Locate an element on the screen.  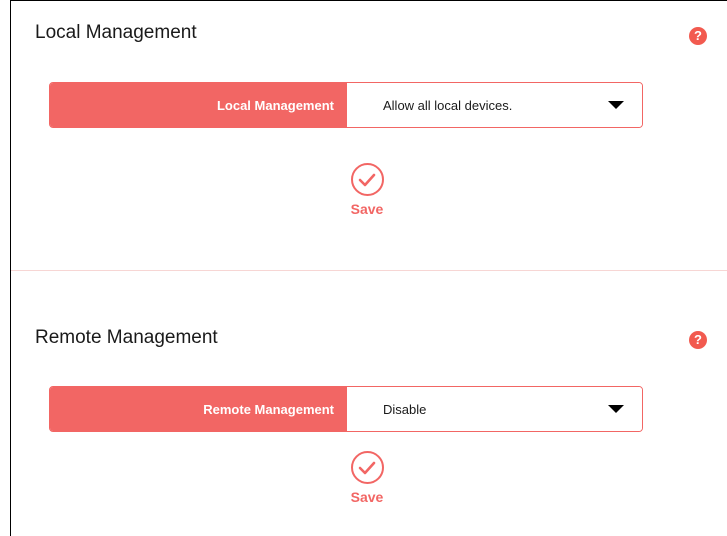
remote-help-icon: ? is located at coordinates (698, 340).